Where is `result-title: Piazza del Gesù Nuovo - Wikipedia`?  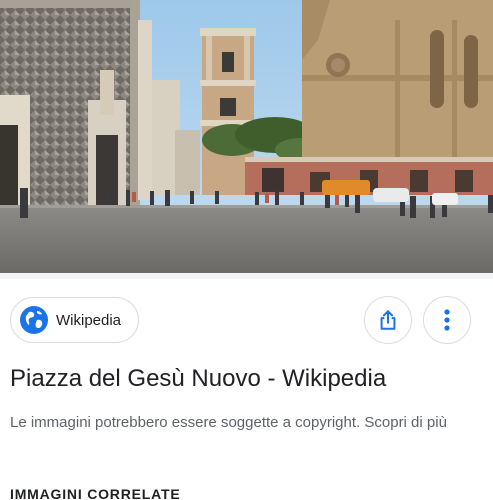 result-title: Piazza del Gesù Nuovo - Wikipedia is located at coordinates (247, 379).